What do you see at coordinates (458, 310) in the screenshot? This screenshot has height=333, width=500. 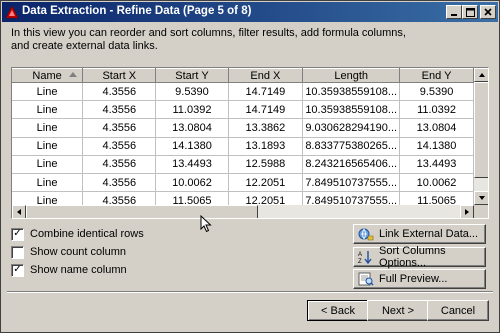 I see `cancel-button: Cancel` at bounding box center [458, 310].